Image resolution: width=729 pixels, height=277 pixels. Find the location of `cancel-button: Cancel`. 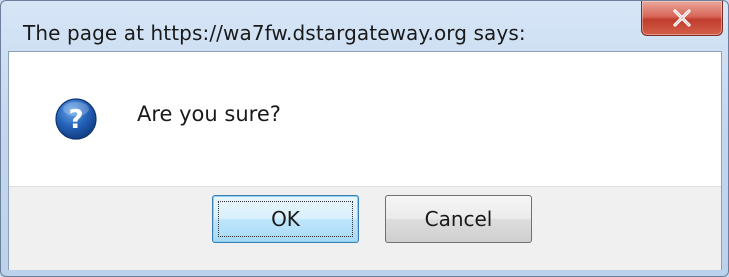

cancel-button: Cancel is located at coordinates (458, 219).